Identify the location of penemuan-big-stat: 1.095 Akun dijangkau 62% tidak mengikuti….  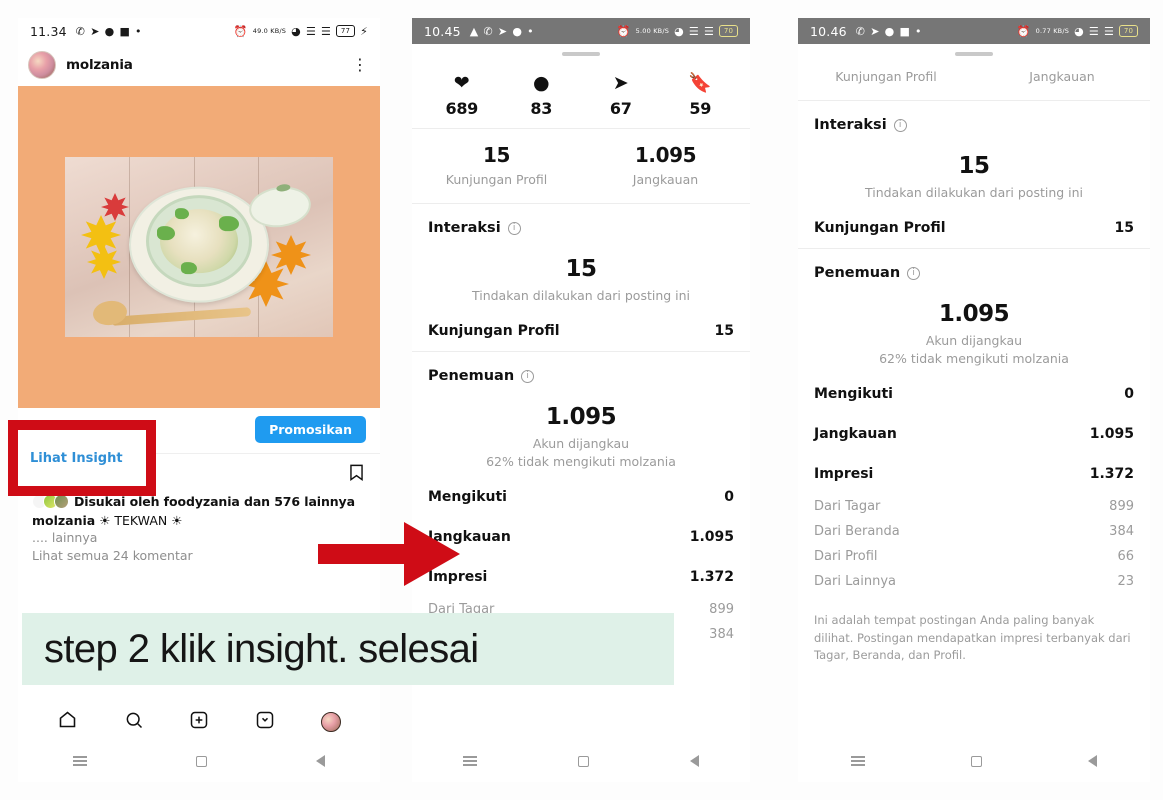
(581, 433).